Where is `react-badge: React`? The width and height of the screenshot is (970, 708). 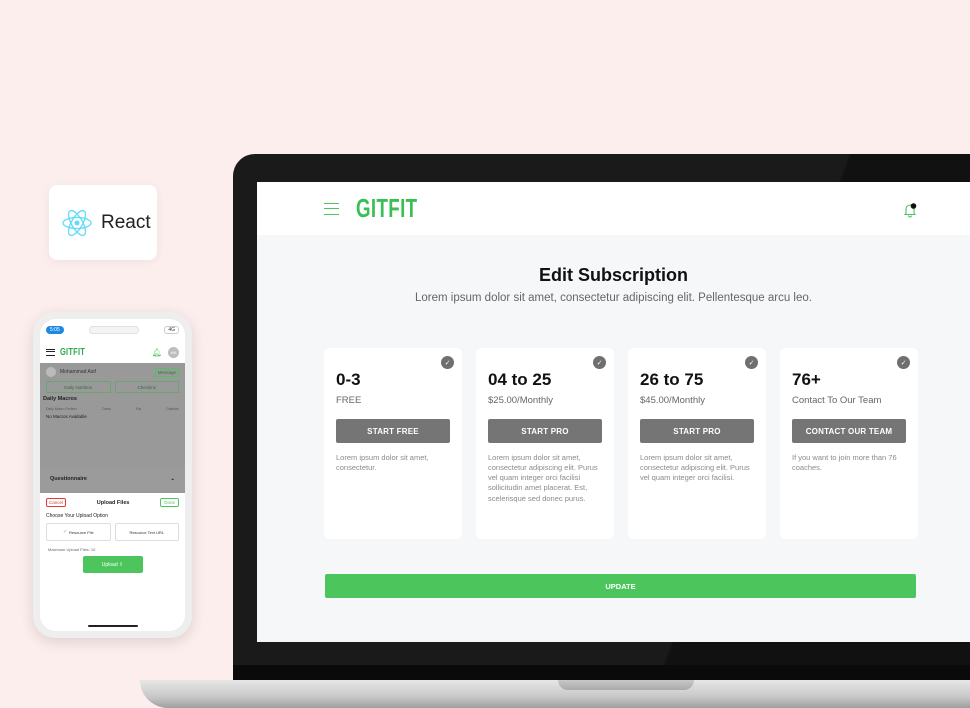
react-badge: React is located at coordinates (103, 222).